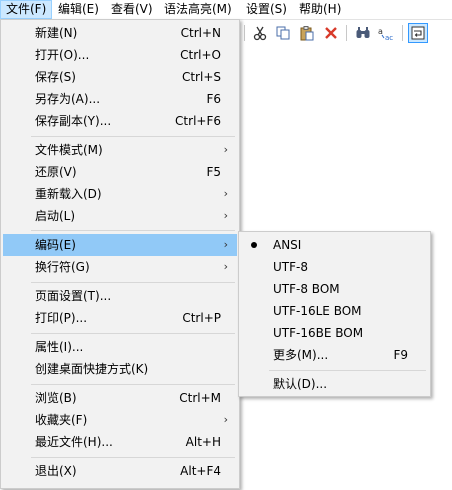 The width and height of the screenshot is (452, 490). What do you see at coordinates (120, 216) in the screenshot?
I see `menu-item-launch: 启动(L) ›` at bounding box center [120, 216].